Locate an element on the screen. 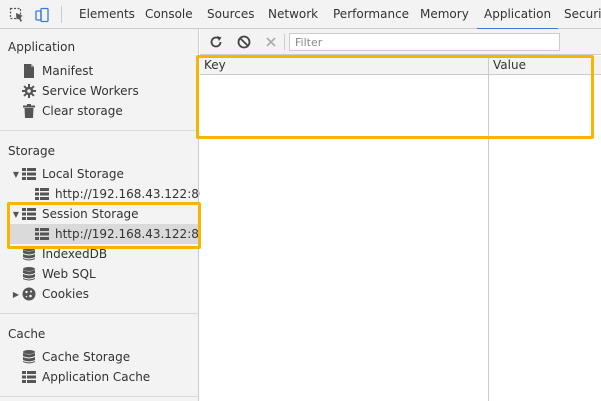 This screenshot has width=601, height=401. sidebar-item-local-storage: Local Storage is located at coordinates (73, 174).